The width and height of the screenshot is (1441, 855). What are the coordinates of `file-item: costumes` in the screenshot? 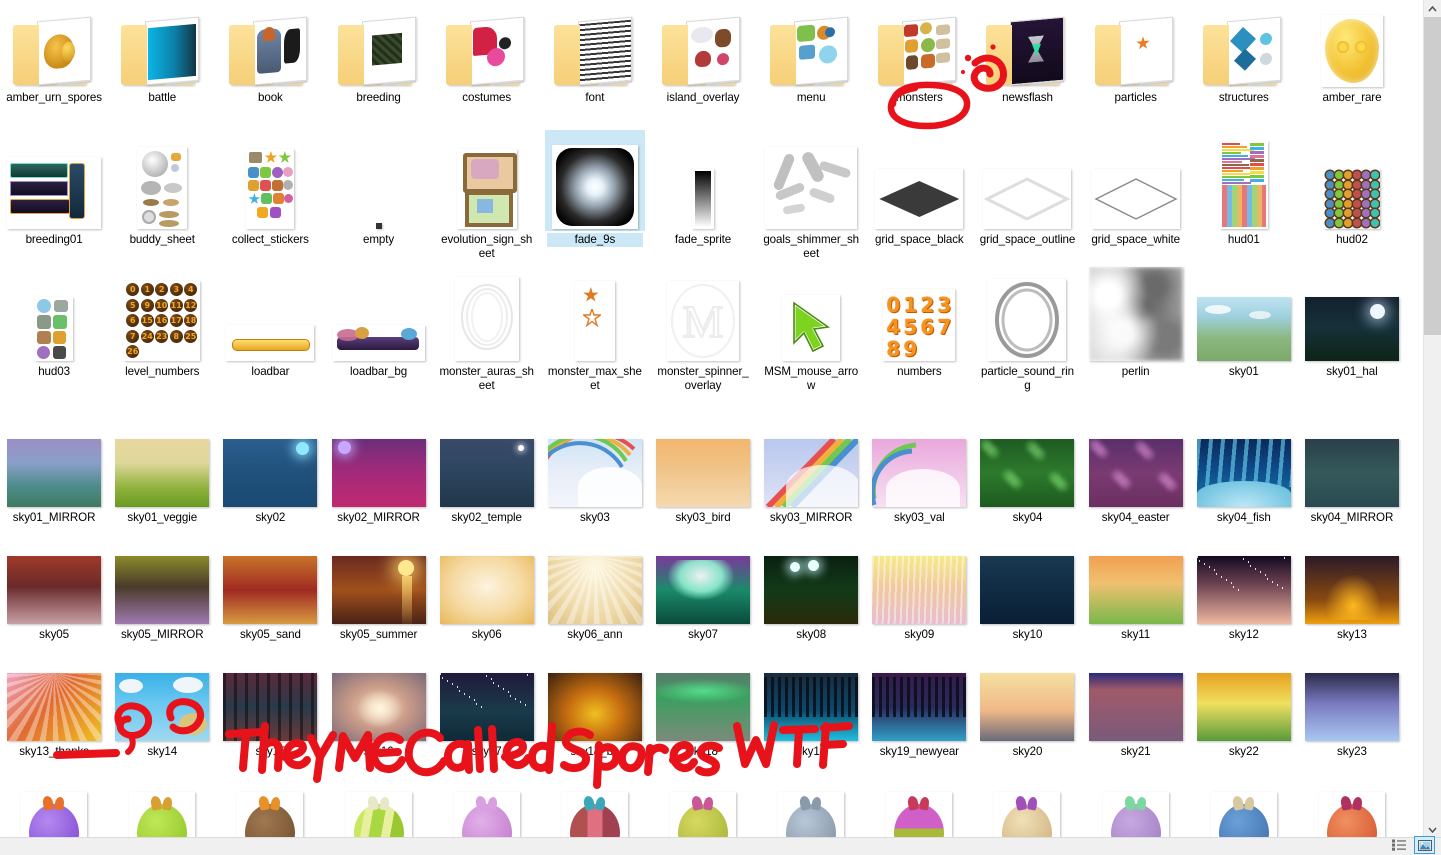 It's located at (487, 55).